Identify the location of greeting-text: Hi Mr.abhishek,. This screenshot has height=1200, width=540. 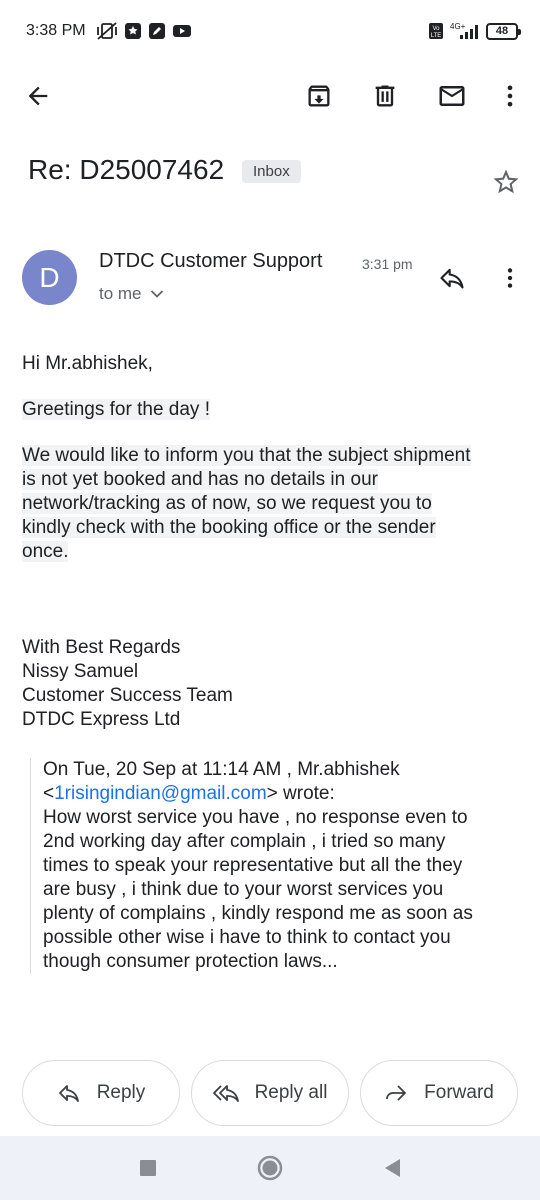
(87, 363).